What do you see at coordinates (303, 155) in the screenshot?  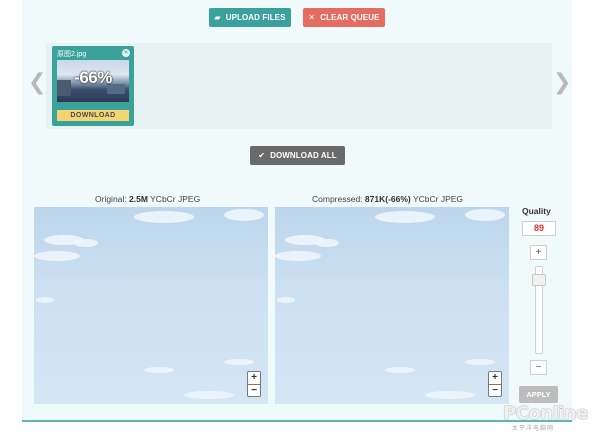 I see `download-all-label: DOWNLOAD ALL` at bounding box center [303, 155].